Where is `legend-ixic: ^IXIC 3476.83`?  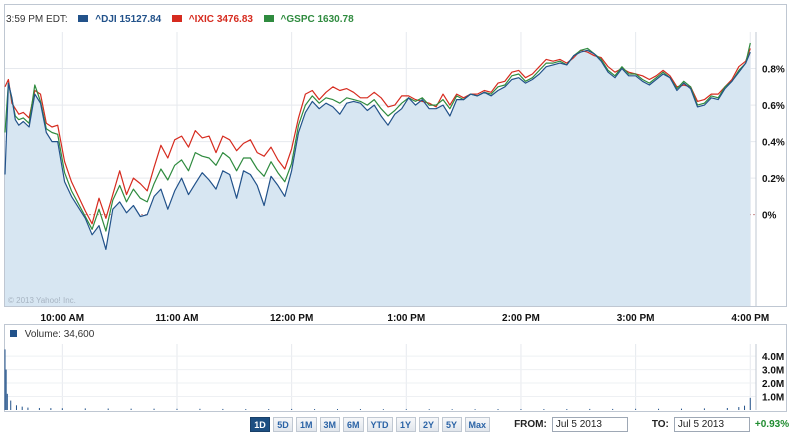 legend-ixic: ^IXIC 3476.83 is located at coordinates (213, 19).